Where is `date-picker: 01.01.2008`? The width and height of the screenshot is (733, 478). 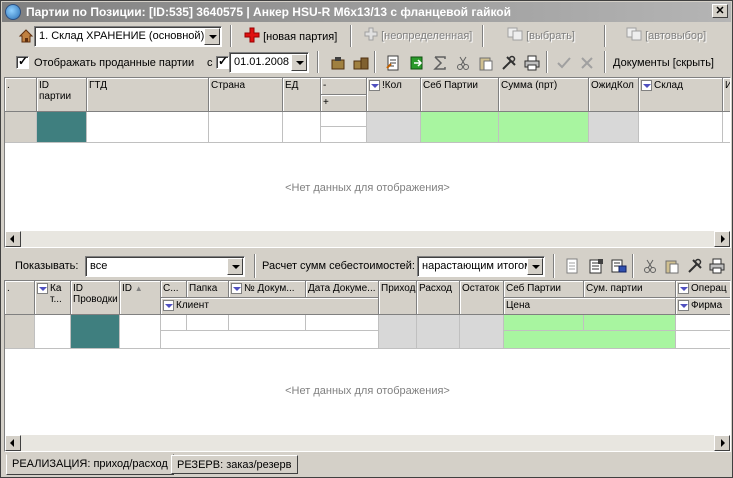 date-picker: 01.01.2008 is located at coordinates (269, 62).